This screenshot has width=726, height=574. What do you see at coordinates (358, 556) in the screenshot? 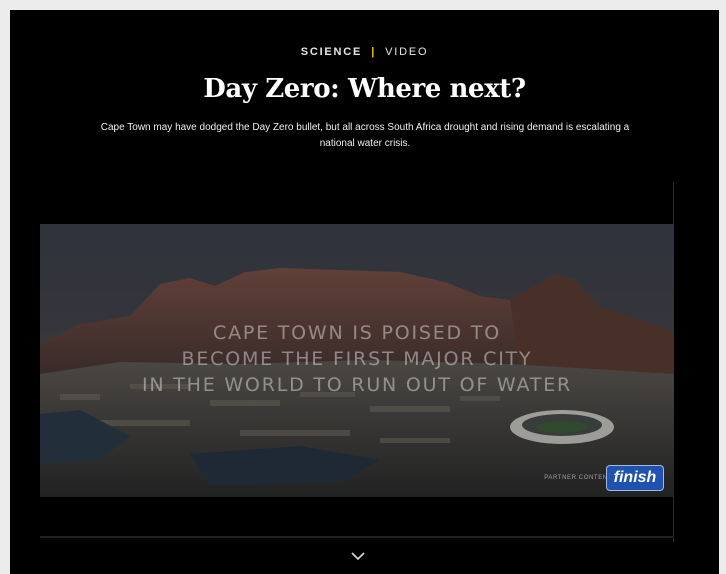
I see `chevron-down-icon` at bounding box center [358, 556].